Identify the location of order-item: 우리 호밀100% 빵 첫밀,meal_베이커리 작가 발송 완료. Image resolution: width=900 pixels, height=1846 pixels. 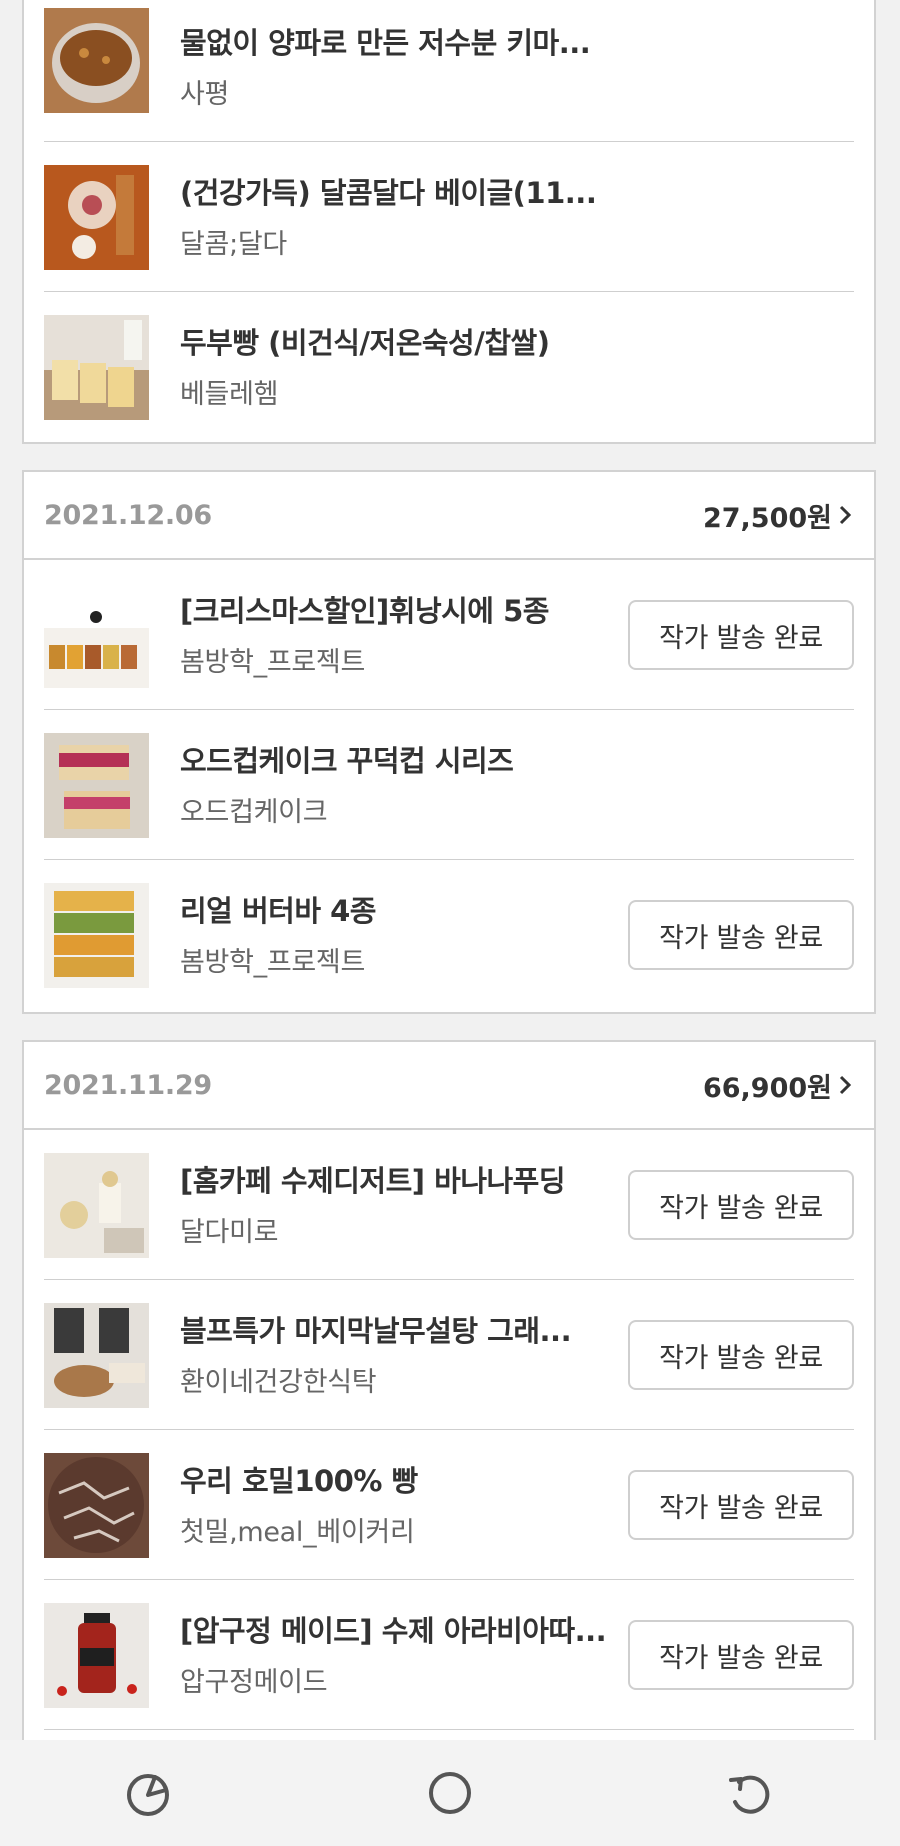
(449, 1505).